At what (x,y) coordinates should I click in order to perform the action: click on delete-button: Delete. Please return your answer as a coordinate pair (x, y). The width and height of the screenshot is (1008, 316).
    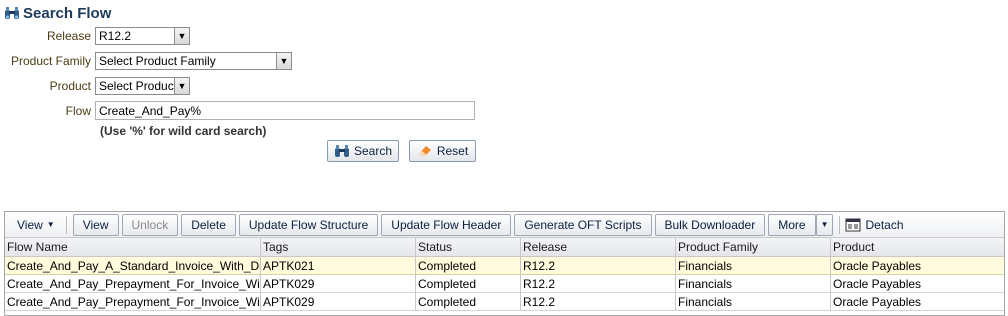
    Looking at the image, I should click on (208, 224).